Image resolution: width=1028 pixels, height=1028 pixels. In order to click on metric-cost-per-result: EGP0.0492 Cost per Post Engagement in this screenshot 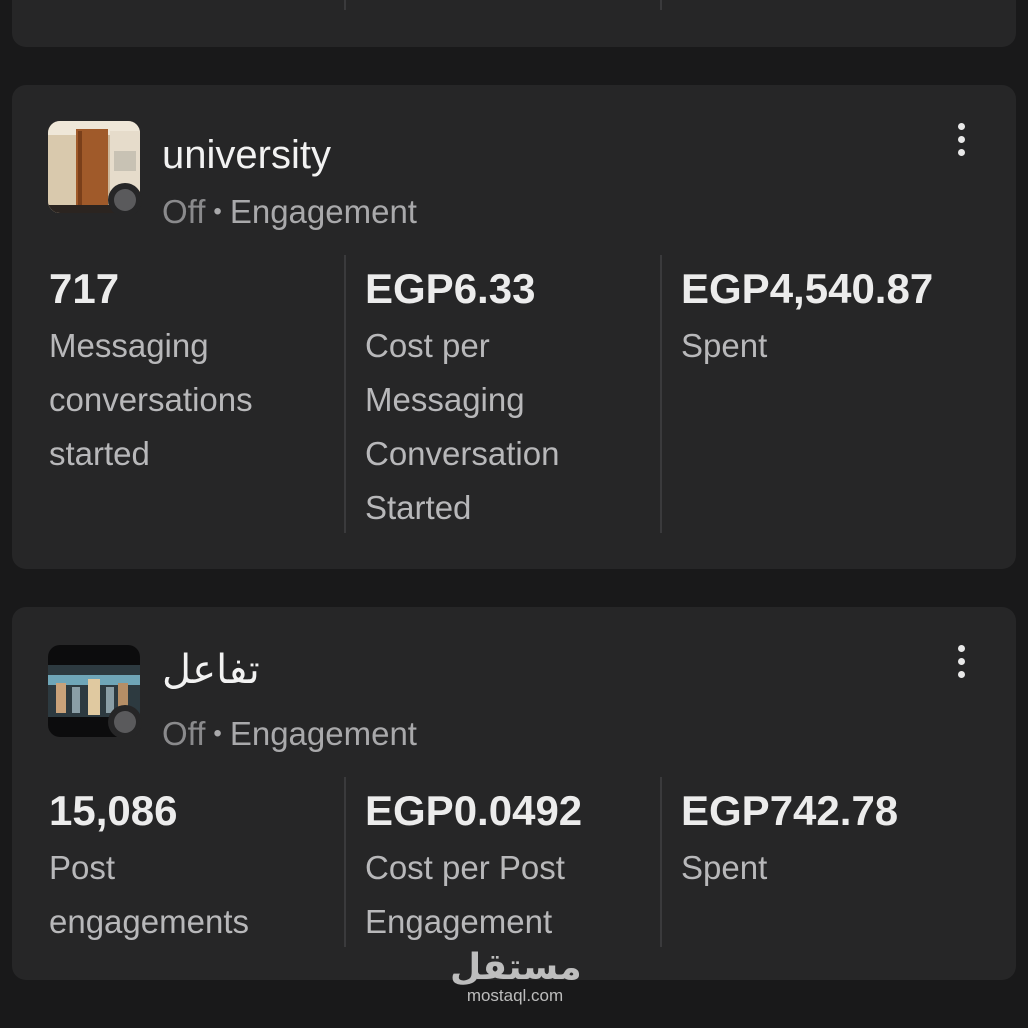, I will do `click(515, 868)`.